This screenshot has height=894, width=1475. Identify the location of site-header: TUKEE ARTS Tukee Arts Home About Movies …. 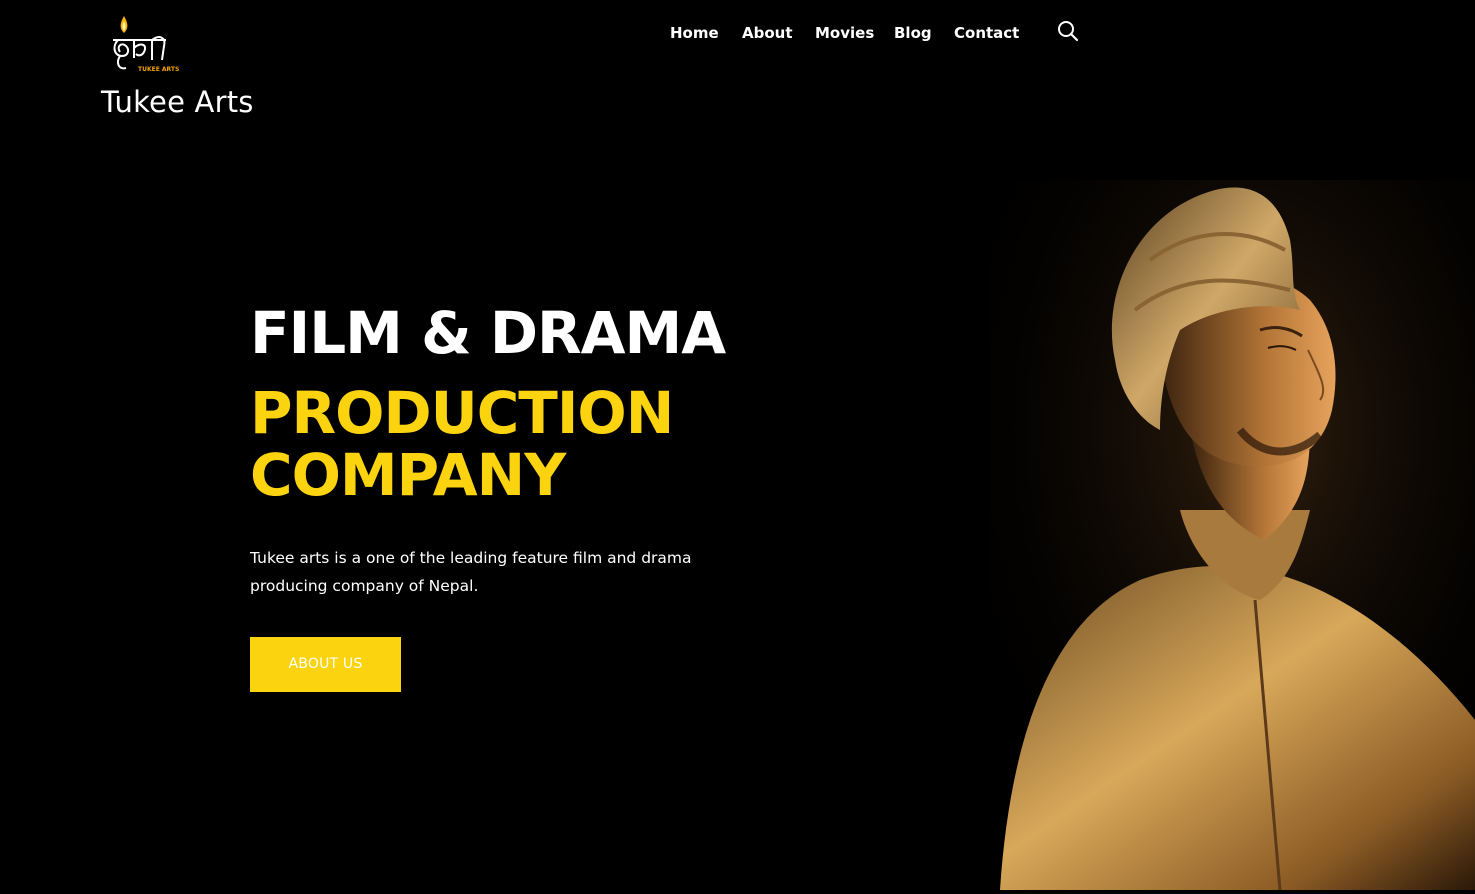
(737, 65).